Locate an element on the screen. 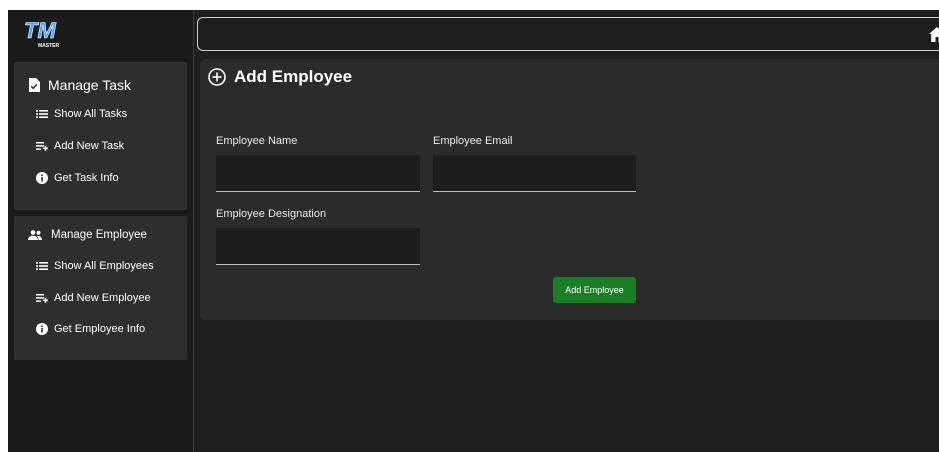 The image size is (939, 452). sidebar-item-label: Show All Employees is located at coordinates (104, 266).